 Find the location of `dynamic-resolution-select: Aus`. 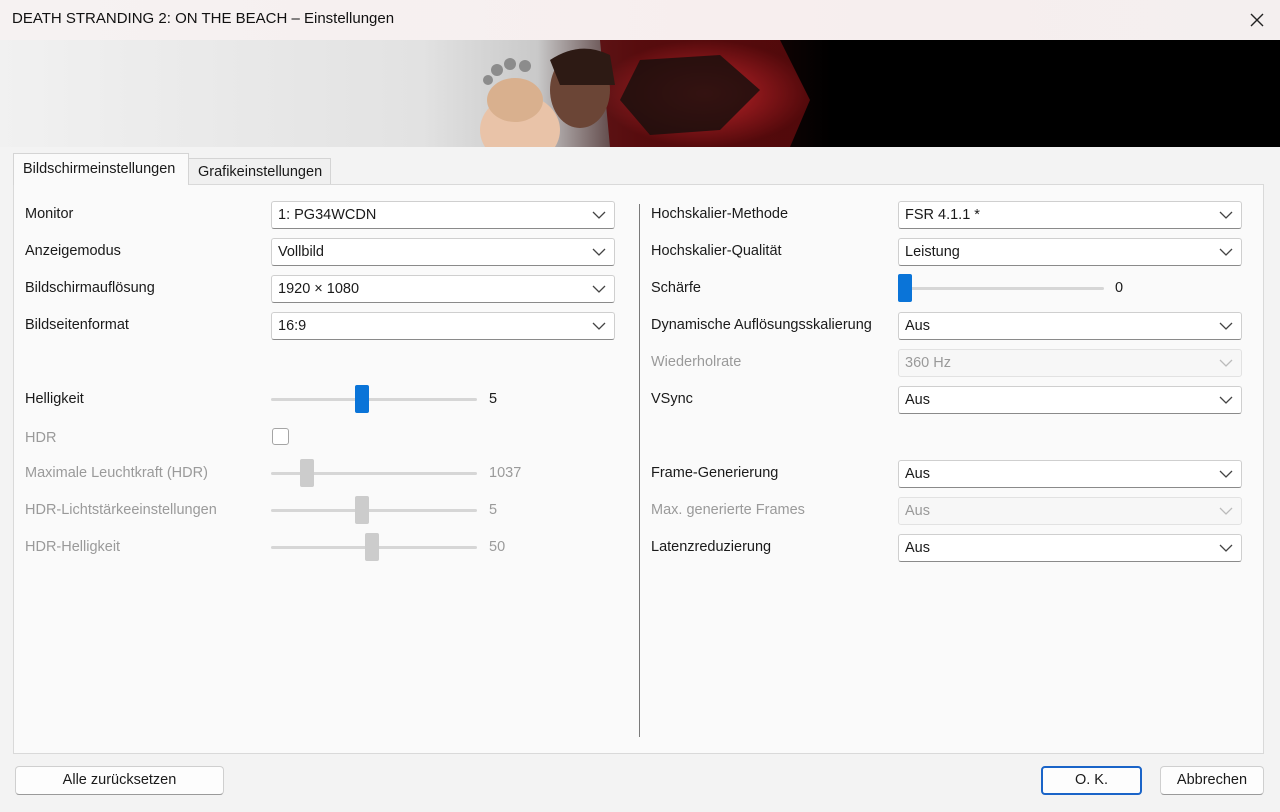

dynamic-resolution-select: Aus is located at coordinates (1070, 326).